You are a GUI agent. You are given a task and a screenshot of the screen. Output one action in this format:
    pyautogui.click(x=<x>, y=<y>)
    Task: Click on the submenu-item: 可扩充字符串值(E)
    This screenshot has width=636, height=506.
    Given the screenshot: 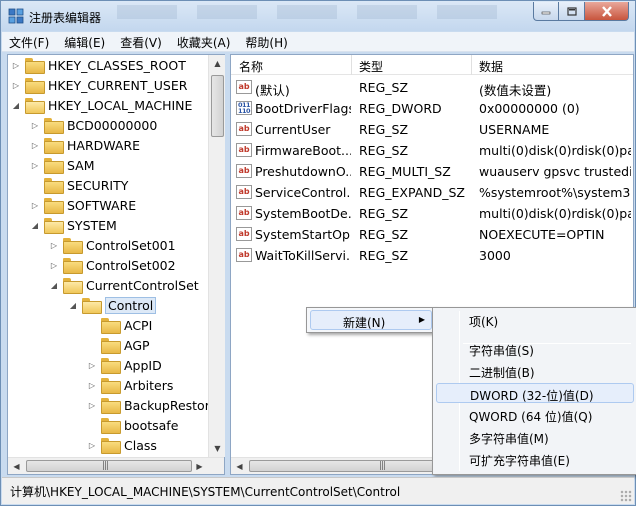 What is the action you would take?
    pyautogui.click(x=535, y=459)
    